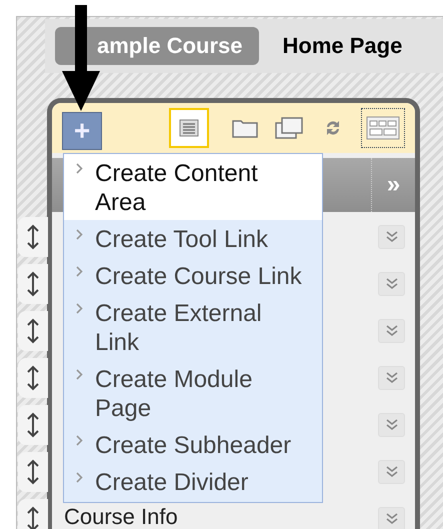 This screenshot has height=529, width=443. I want to click on menu-option-label: Create Tool Link, so click(181, 239).